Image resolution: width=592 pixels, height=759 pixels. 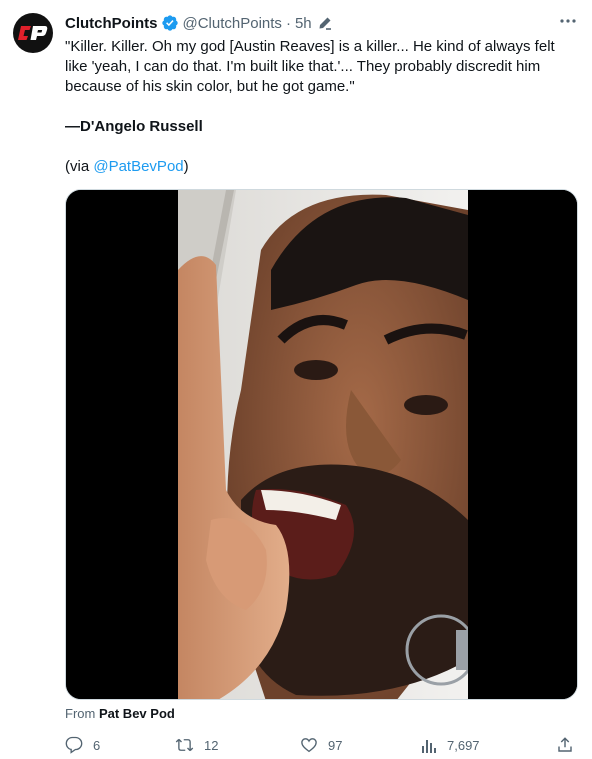 What do you see at coordinates (335, 745) in the screenshot?
I see `like-count: 97` at bounding box center [335, 745].